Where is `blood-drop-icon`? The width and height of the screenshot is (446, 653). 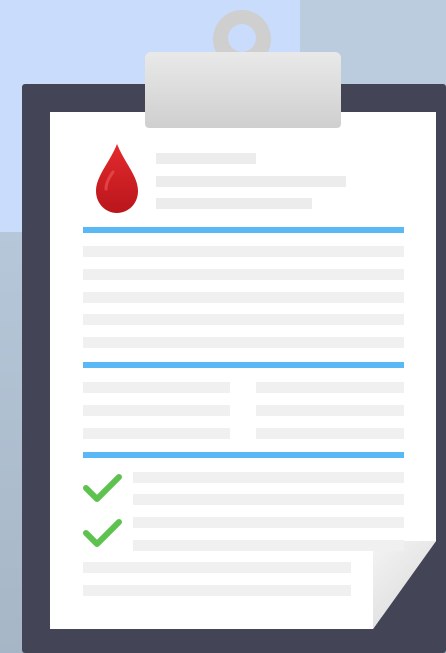
blood-drop-icon is located at coordinates (117, 178).